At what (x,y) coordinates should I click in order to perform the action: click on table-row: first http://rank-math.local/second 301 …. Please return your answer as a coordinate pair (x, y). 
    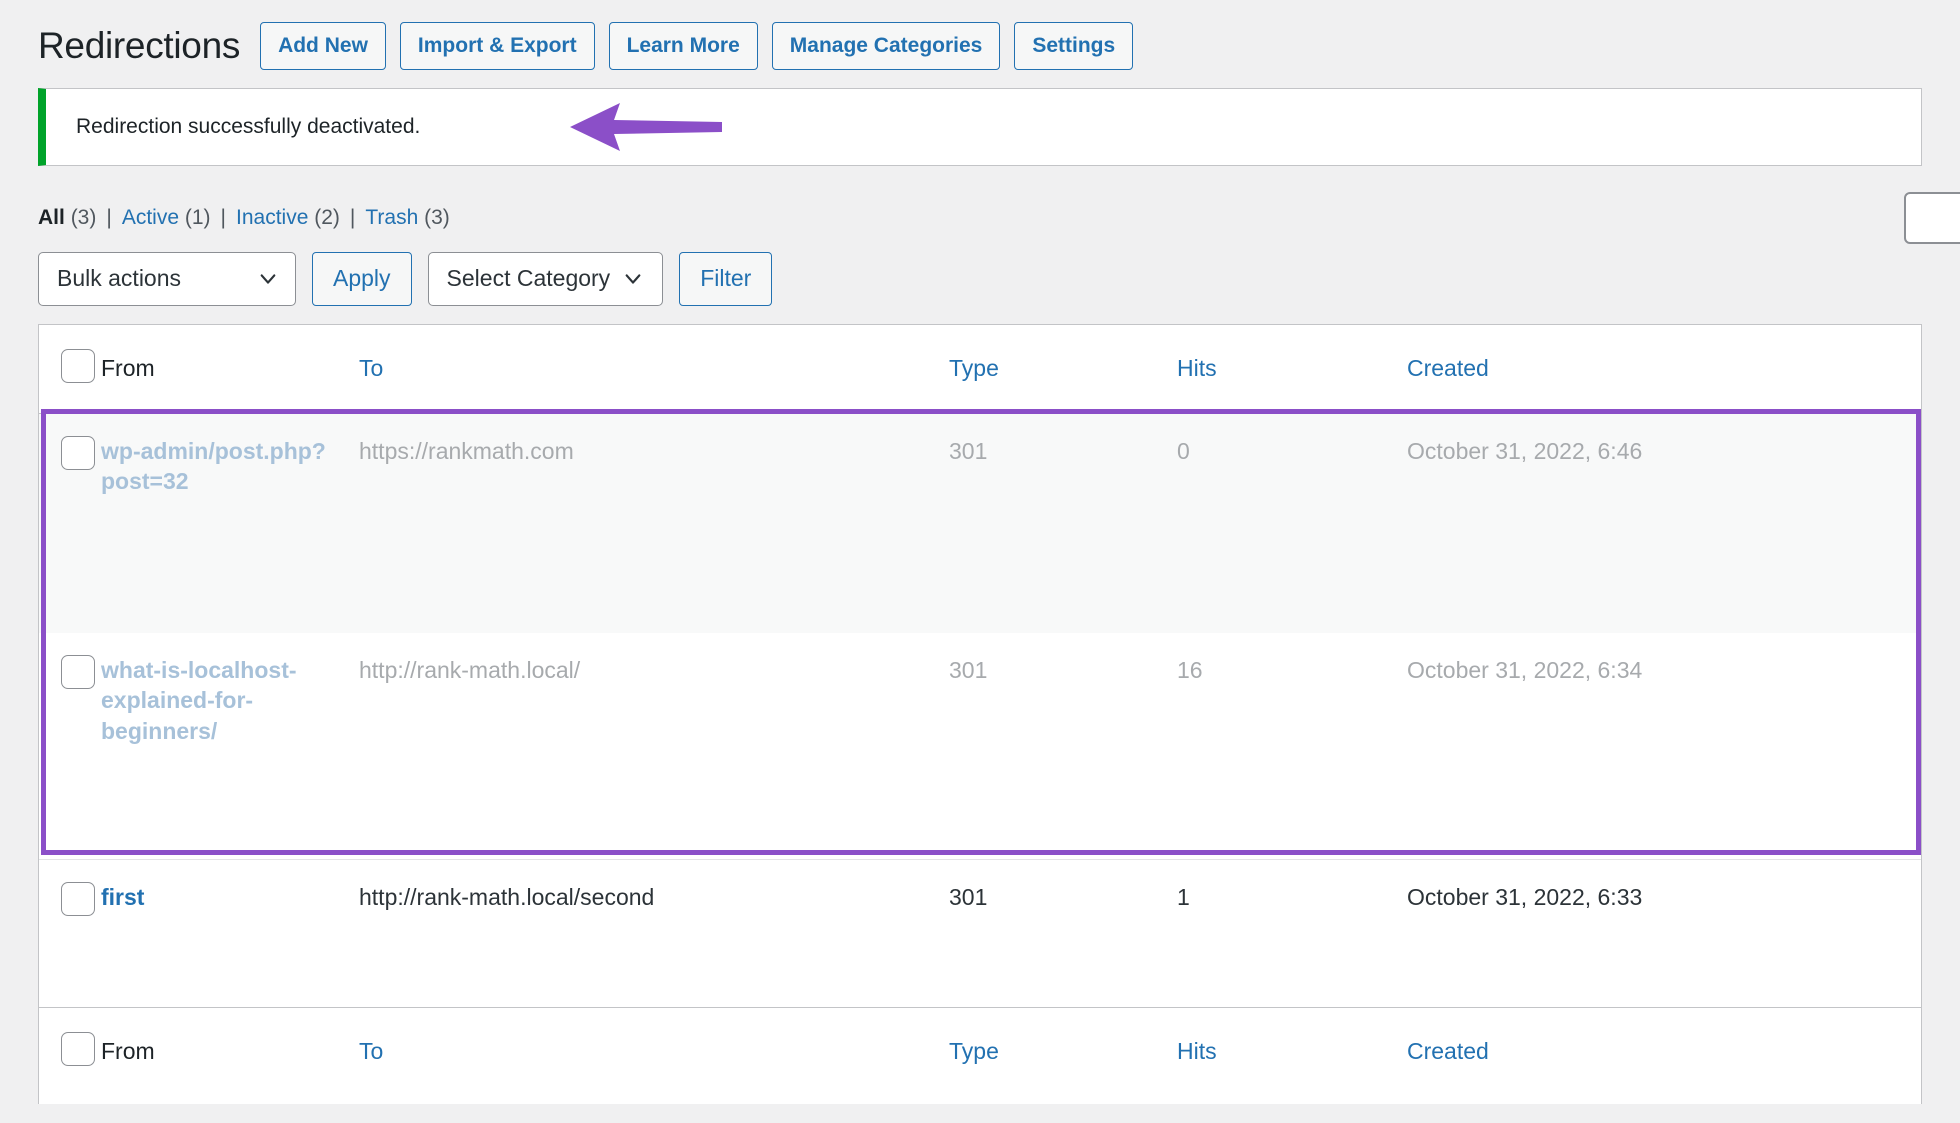
    Looking at the image, I should click on (980, 933).